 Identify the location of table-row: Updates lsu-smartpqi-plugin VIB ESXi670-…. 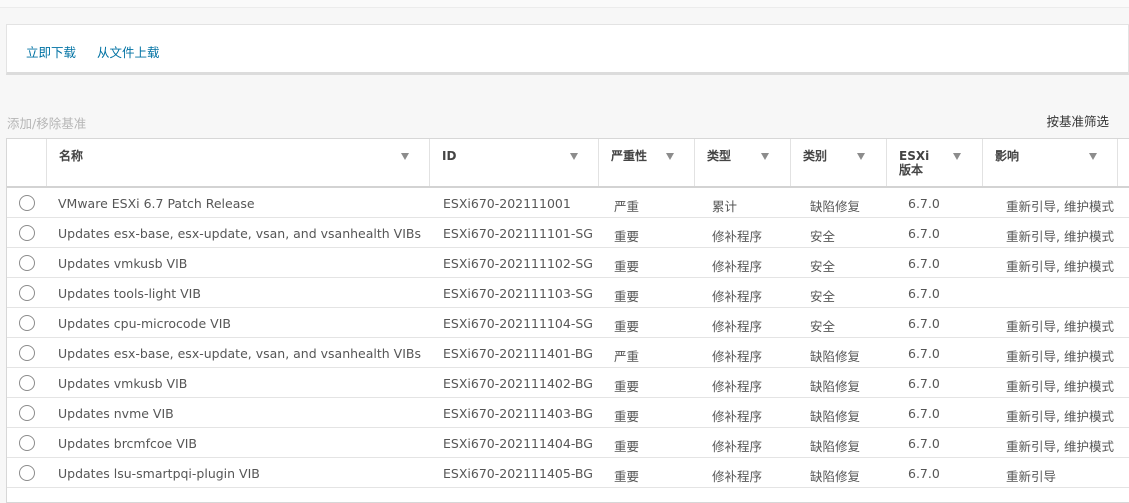
(568, 473).